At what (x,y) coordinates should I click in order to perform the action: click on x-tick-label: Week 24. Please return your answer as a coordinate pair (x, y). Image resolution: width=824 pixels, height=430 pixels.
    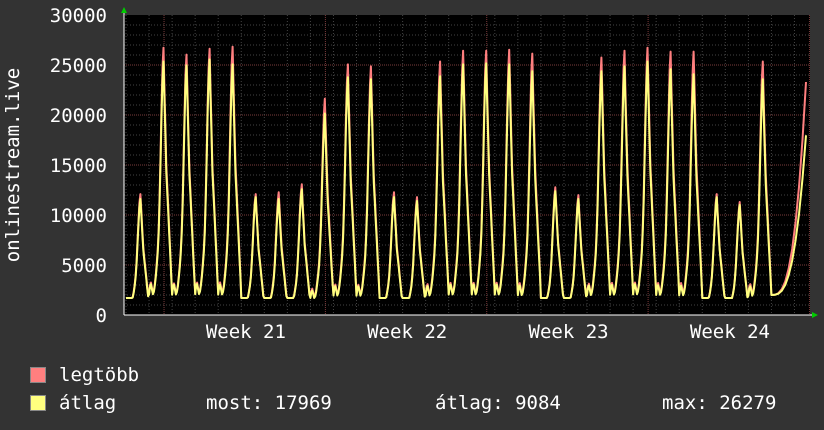
    Looking at the image, I should click on (730, 332).